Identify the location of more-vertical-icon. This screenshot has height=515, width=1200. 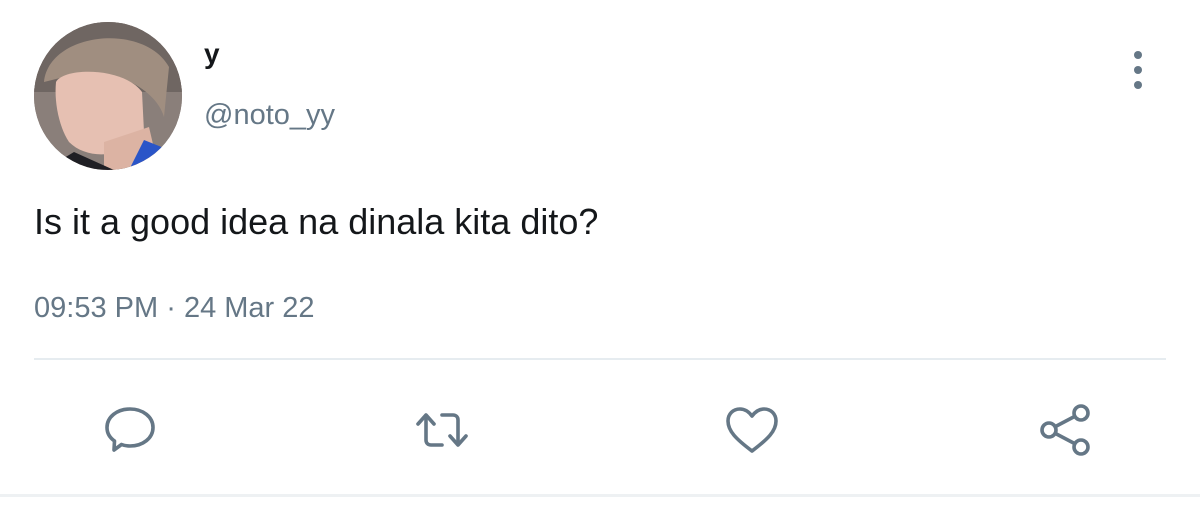
(1138, 70).